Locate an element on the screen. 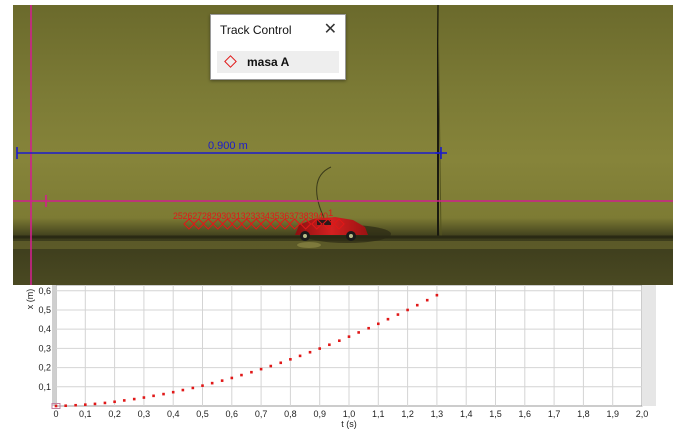 This screenshot has width=673, height=439. y-tick-label: 0,2 is located at coordinates (44, 368).